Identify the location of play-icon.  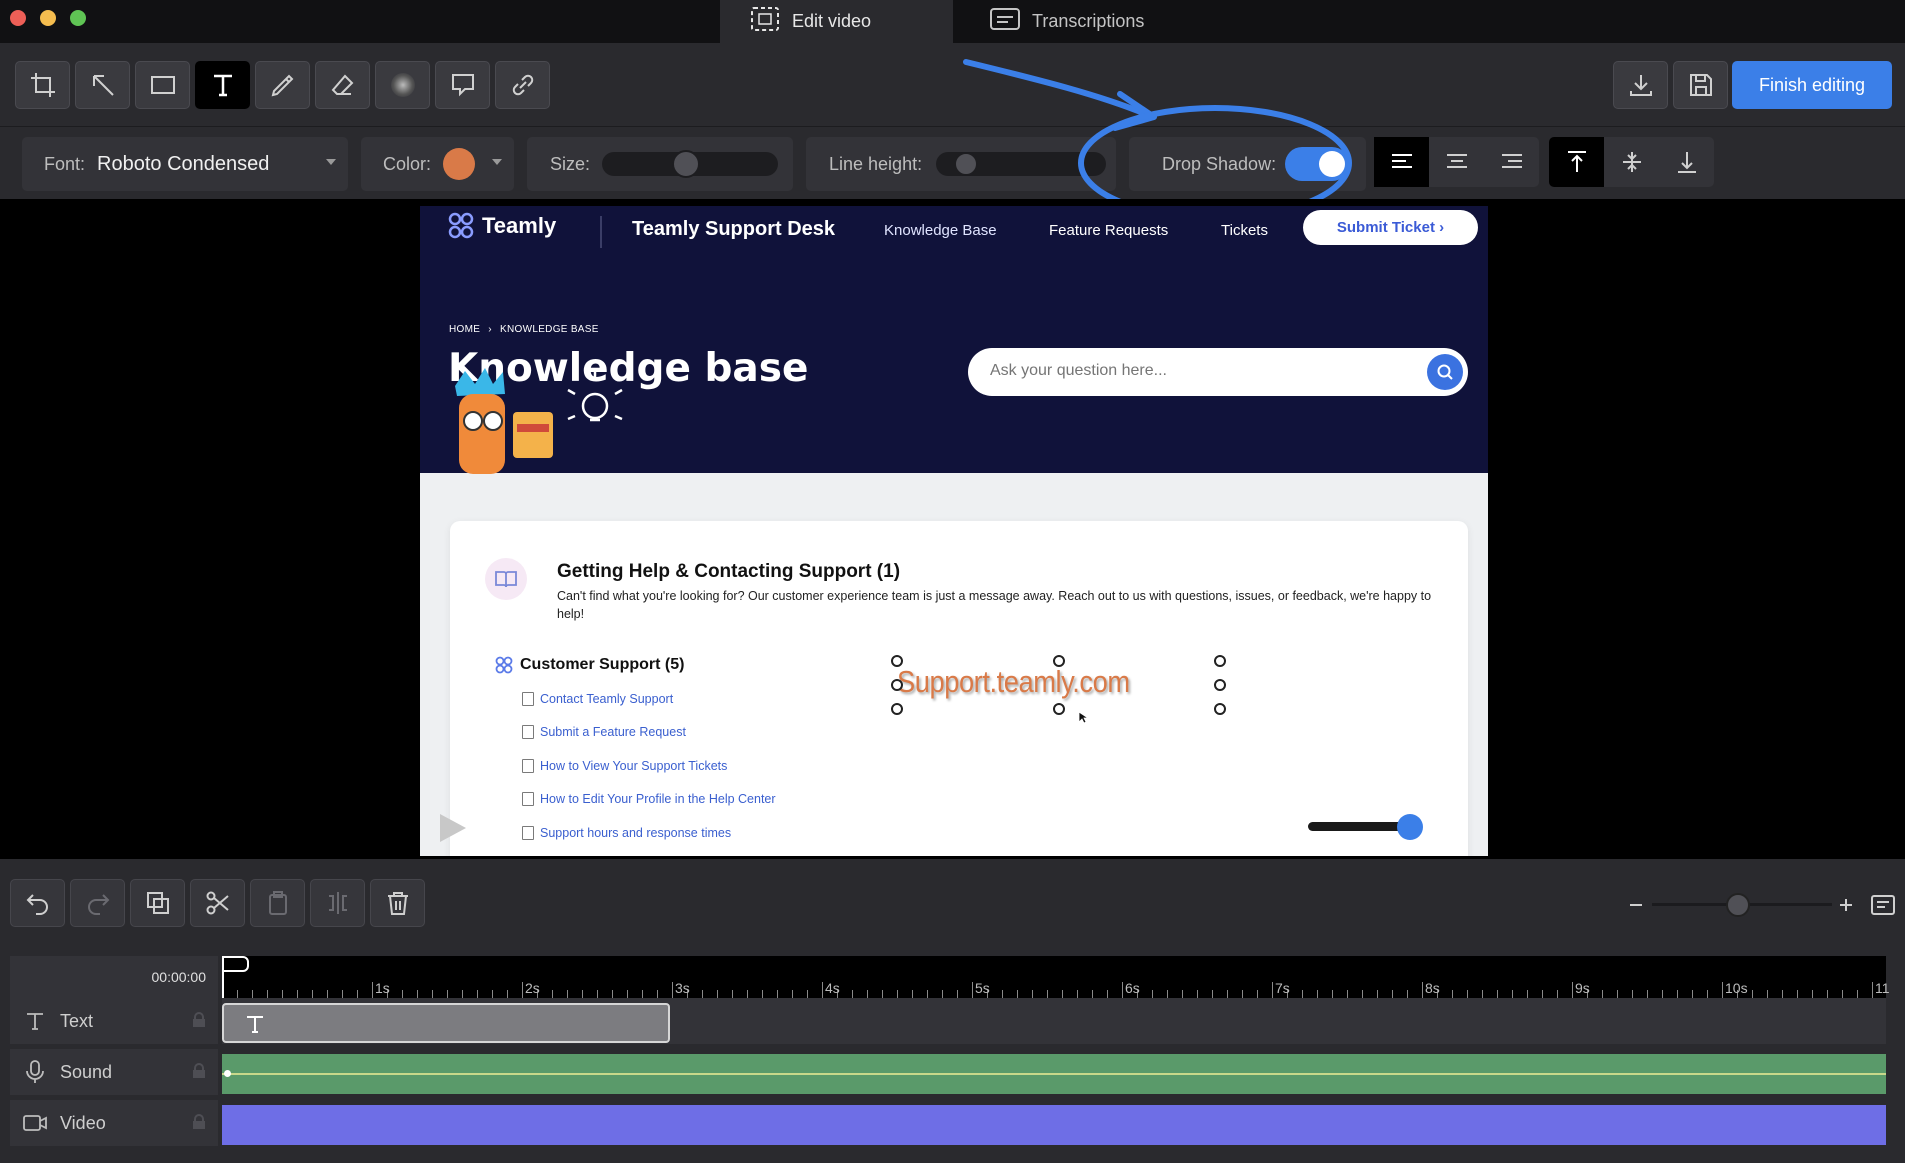
(453, 828).